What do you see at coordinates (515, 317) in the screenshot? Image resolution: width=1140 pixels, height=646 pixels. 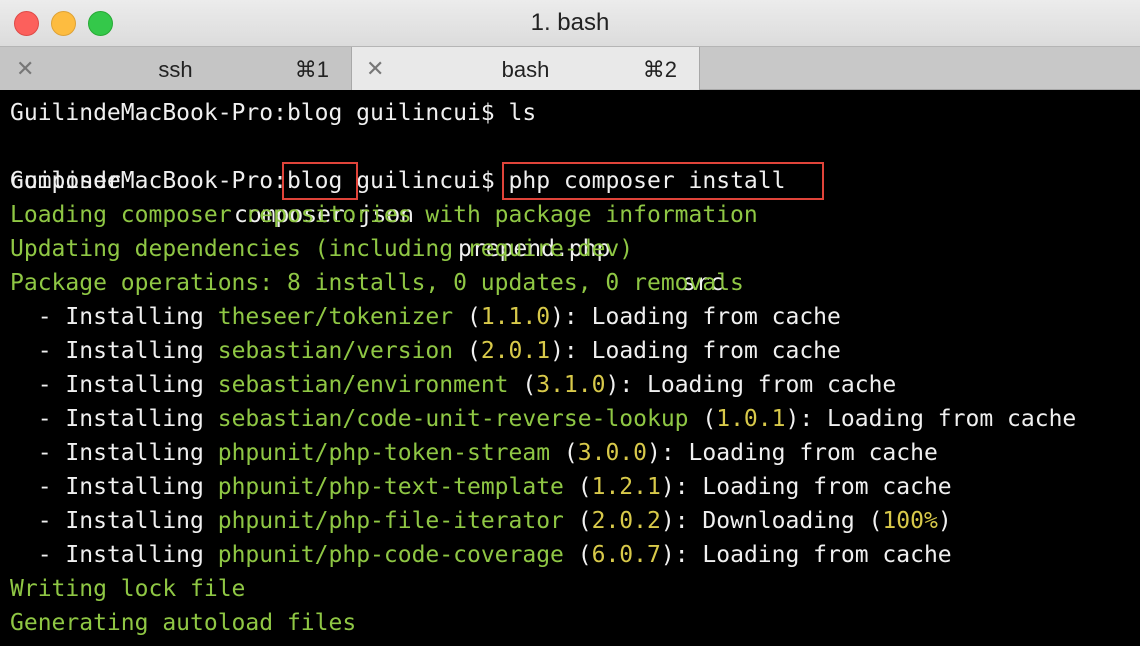 I see `package-version: 1.1.0` at bounding box center [515, 317].